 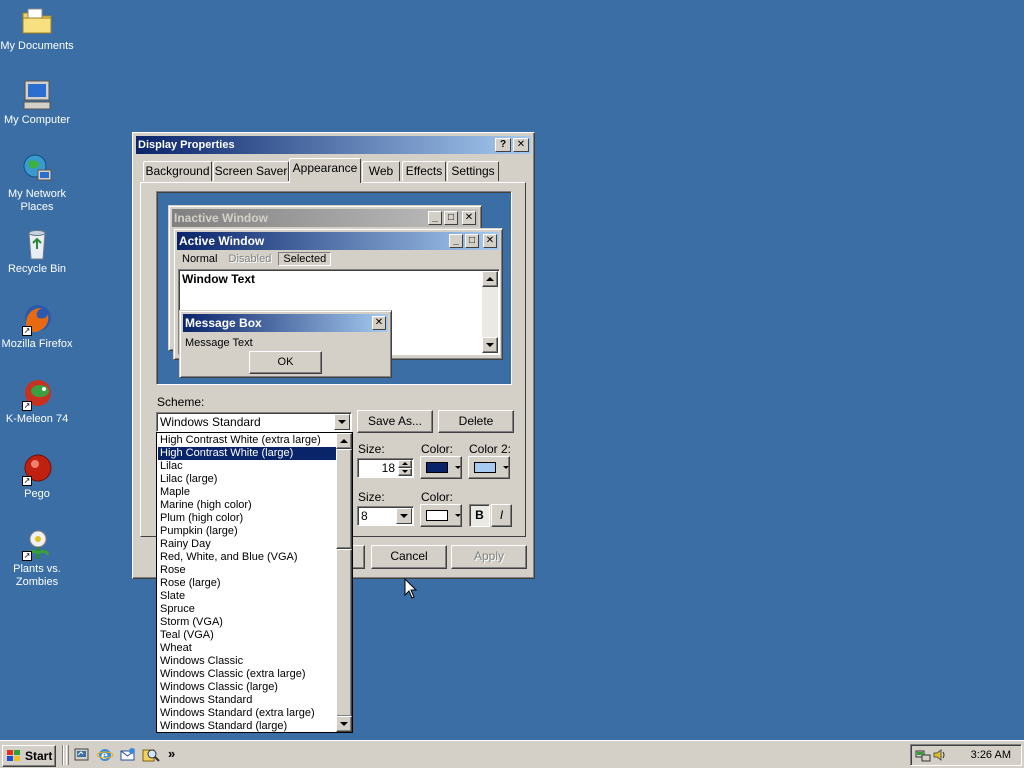 I want to click on tab-screen-saver: Screen Saver, so click(x=251, y=171).